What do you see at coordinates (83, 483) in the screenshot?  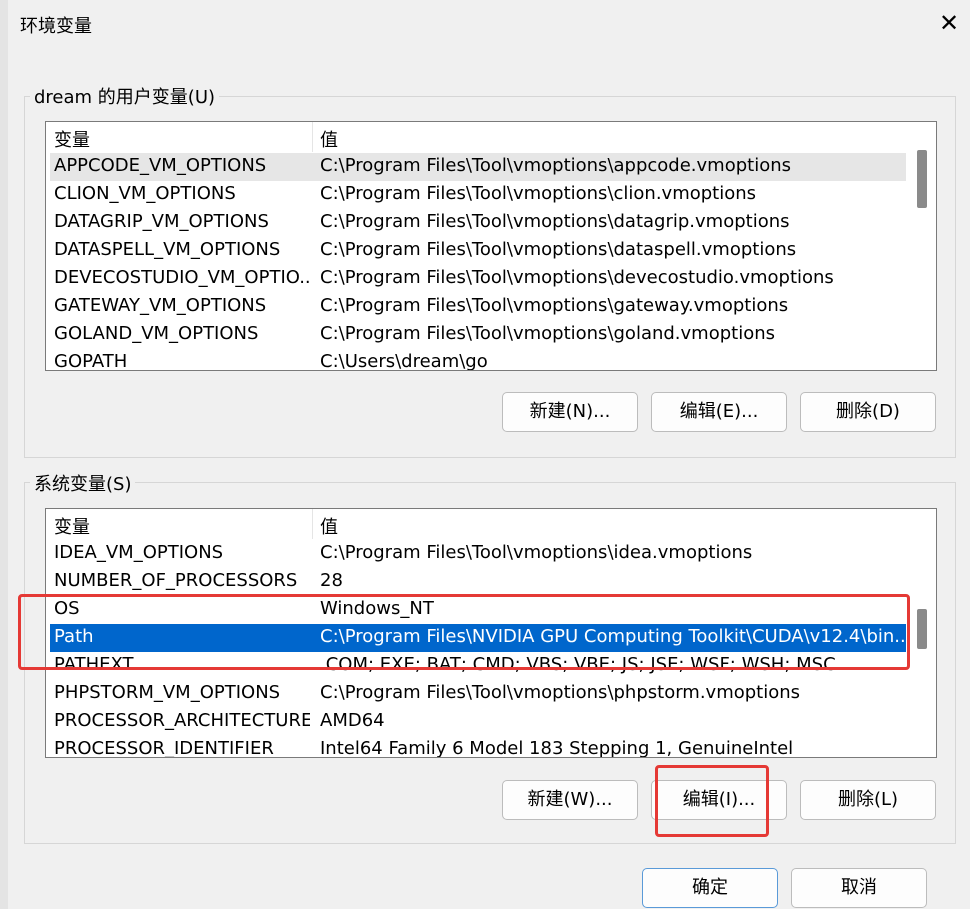 I see `system-variables-label: 系统变量(S)` at bounding box center [83, 483].